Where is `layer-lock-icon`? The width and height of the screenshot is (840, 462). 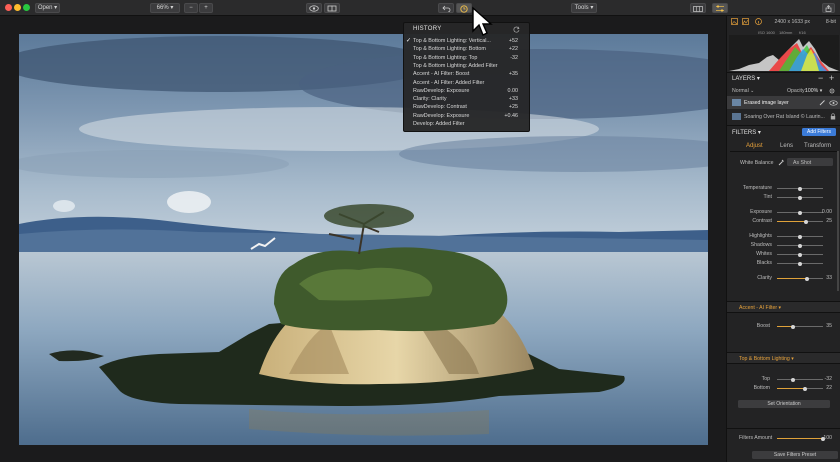
layer-lock-icon is located at coordinates (833, 116).